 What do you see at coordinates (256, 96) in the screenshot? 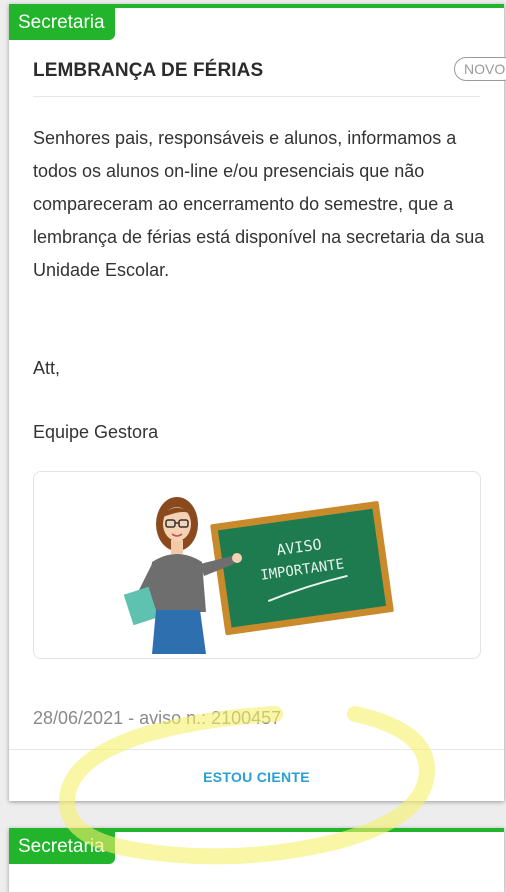
I see `title-divider` at bounding box center [256, 96].